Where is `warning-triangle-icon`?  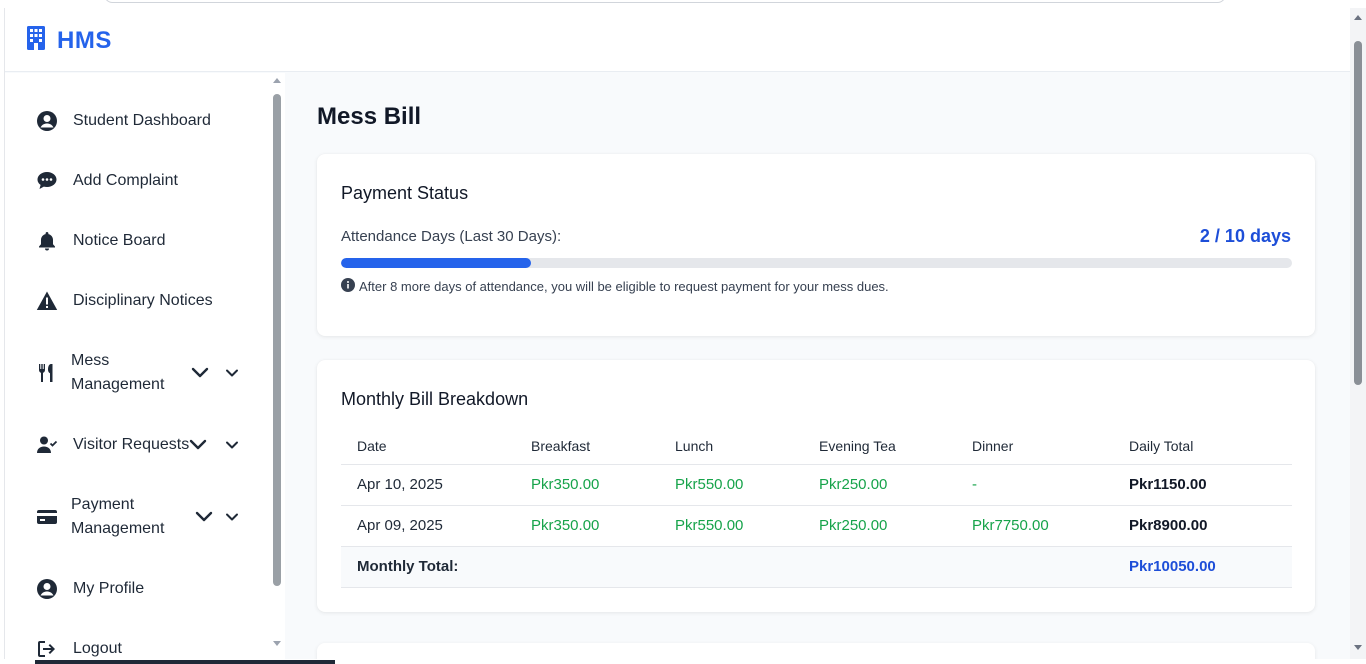
warning-triangle-icon is located at coordinates (47, 301).